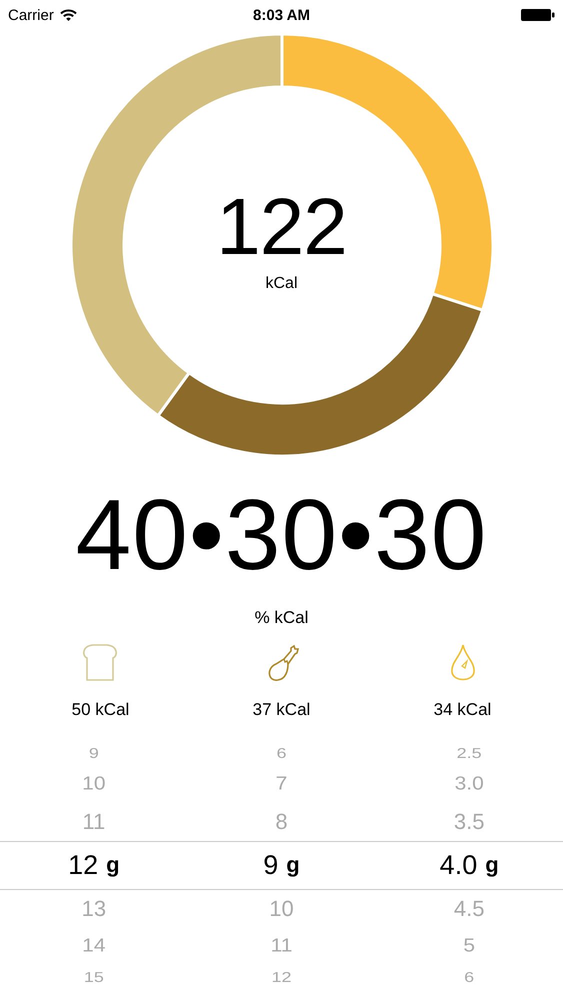 Image resolution: width=563 pixels, height=1000 pixels. What do you see at coordinates (68, 15) in the screenshot?
I see `wifi-icon` at bounding box center [68, 15].